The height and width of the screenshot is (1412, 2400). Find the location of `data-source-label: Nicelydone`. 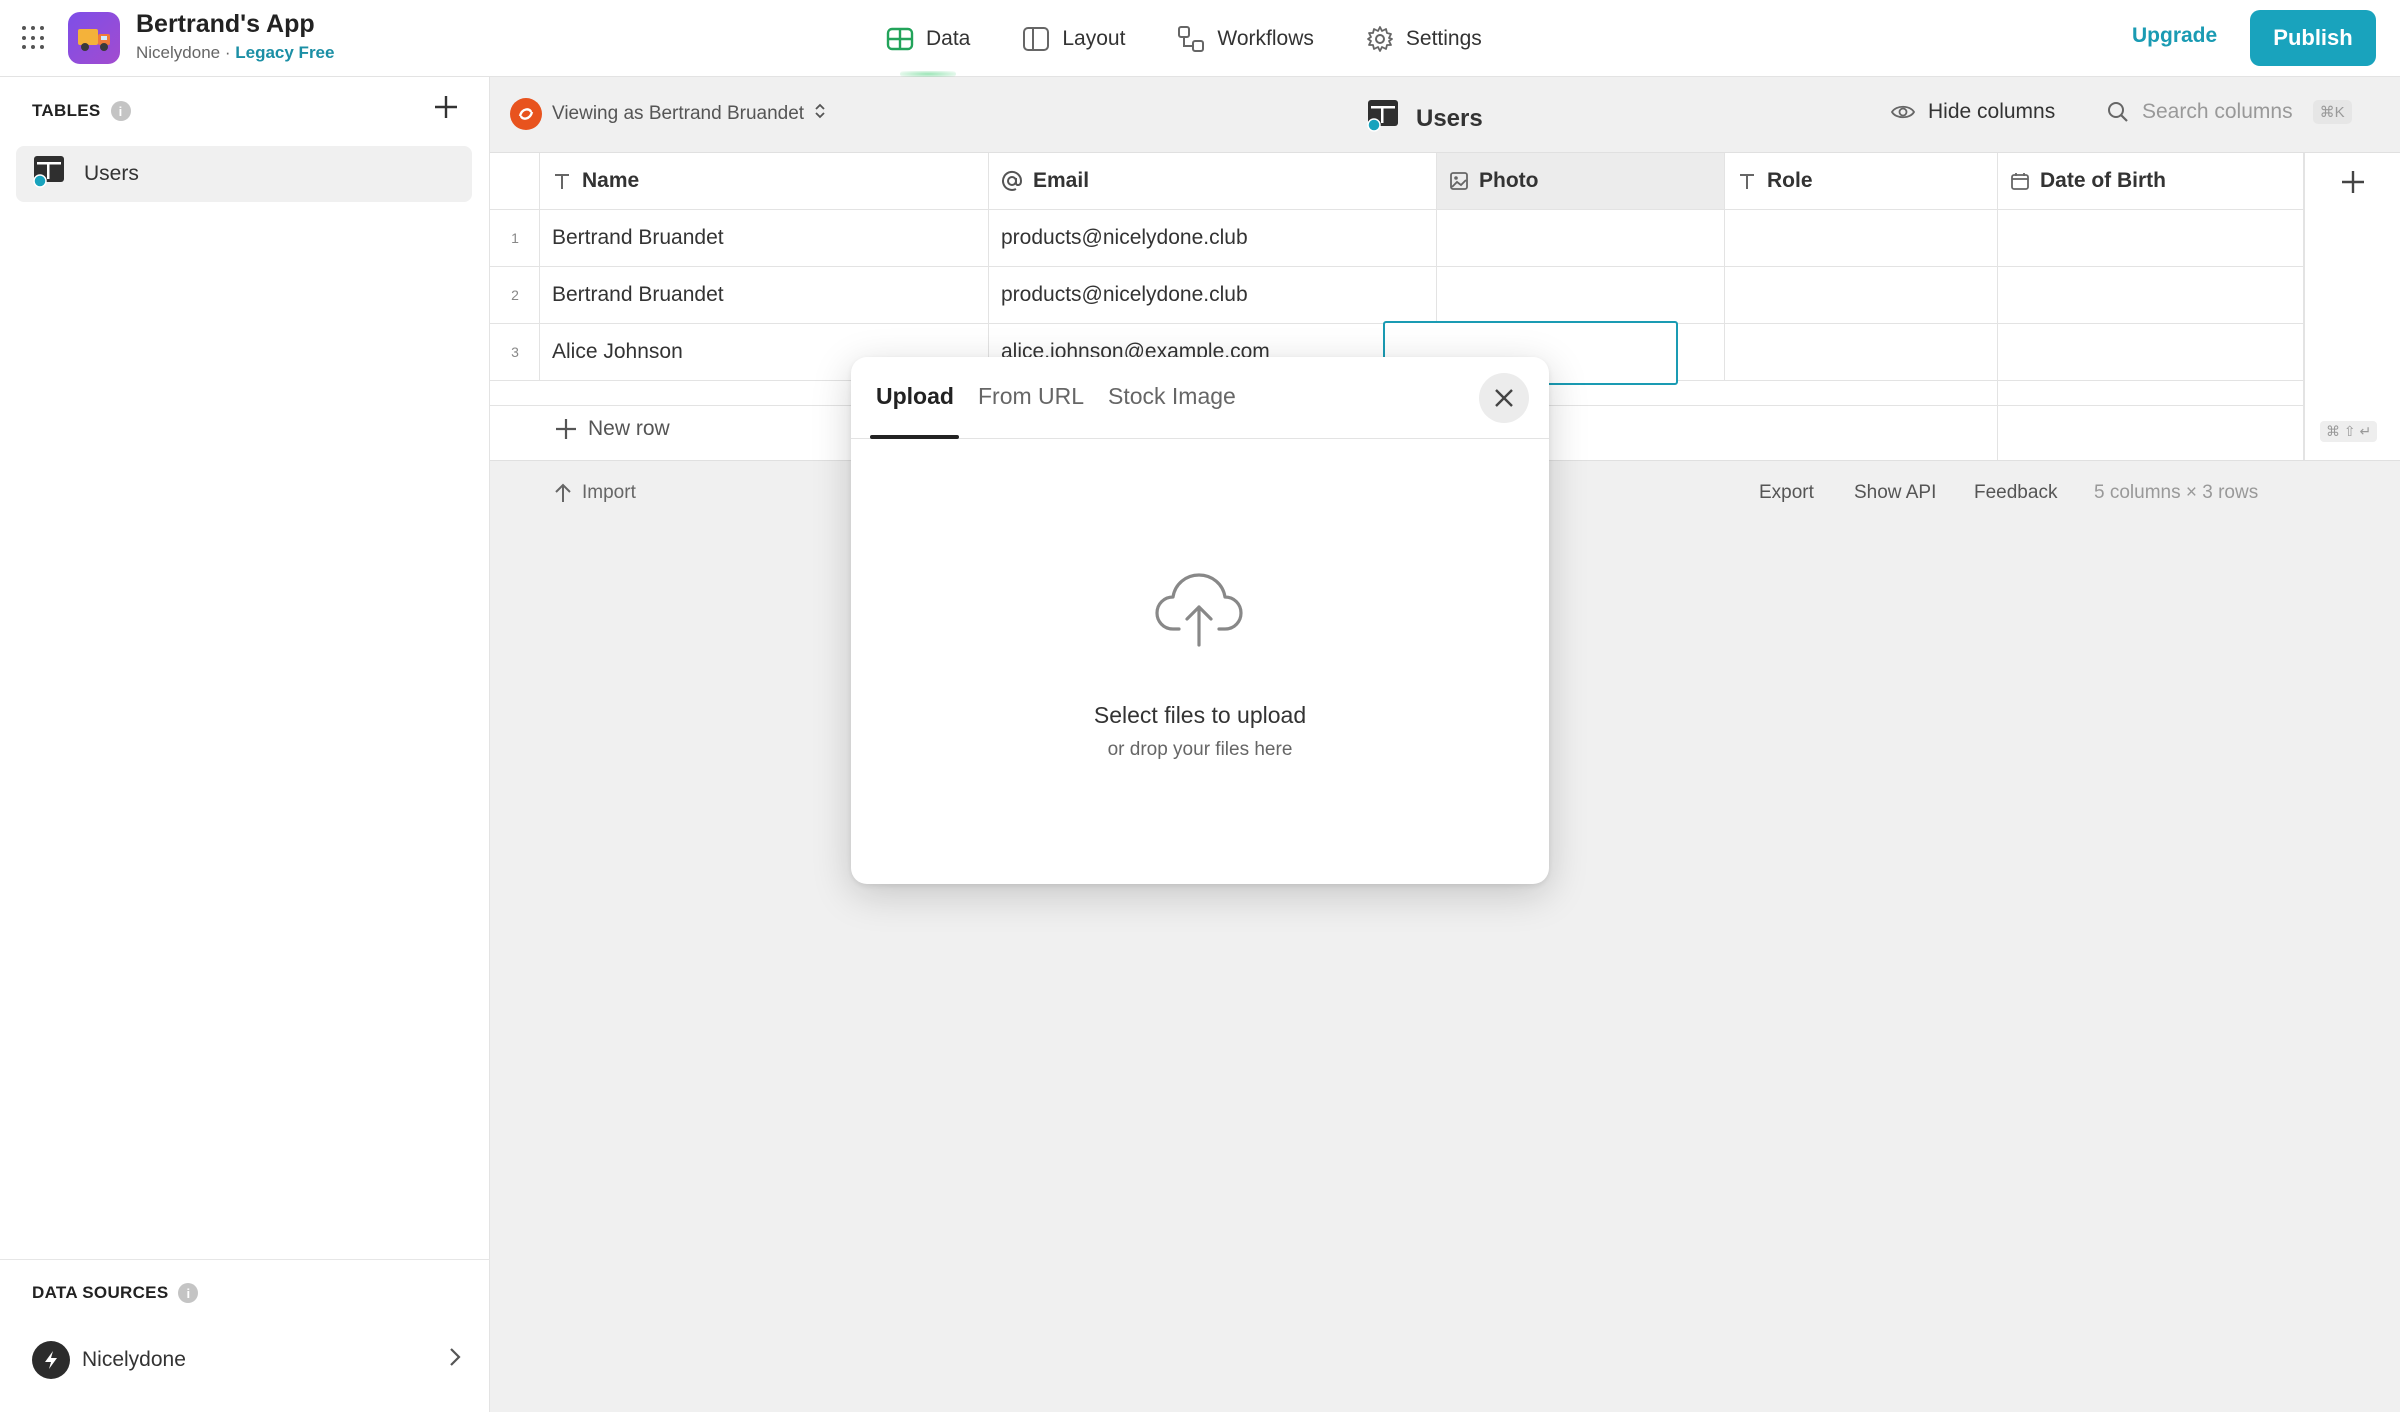

data-source-label: Nicelydone is located at coordinates (134, 1359).